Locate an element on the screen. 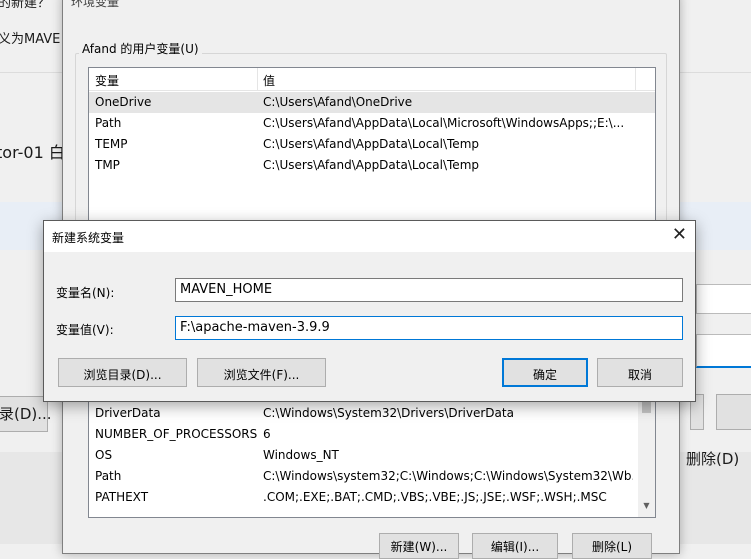  column-header-value: 值 is located at coordinates (269, 80).